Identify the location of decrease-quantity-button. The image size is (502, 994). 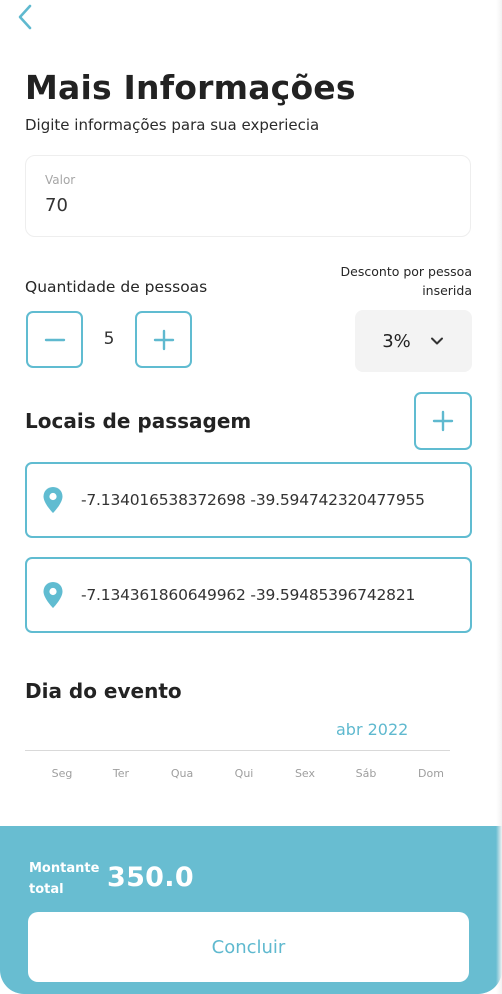
(54, 339).